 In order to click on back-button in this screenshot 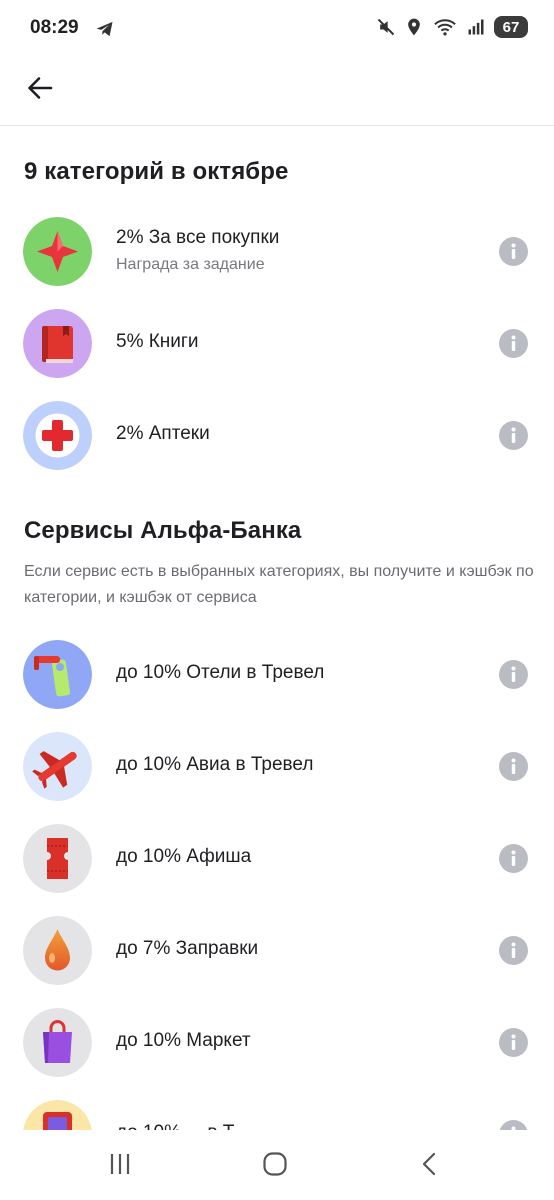, I will do `click(40, 88)`.